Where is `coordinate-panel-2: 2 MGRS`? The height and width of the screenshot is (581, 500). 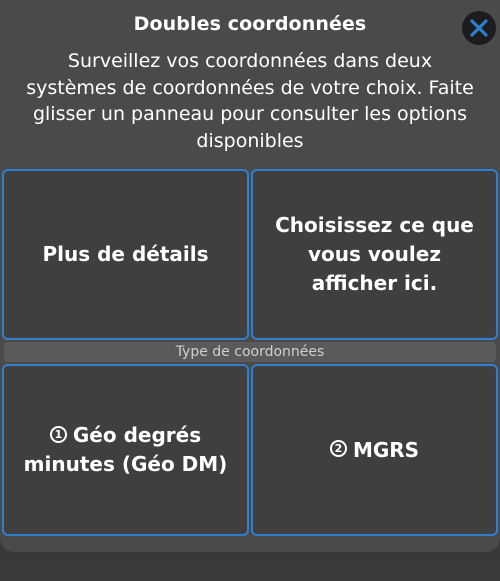
coordinate-panel-2: 2 MGRS is located at coordinates (374, 450).